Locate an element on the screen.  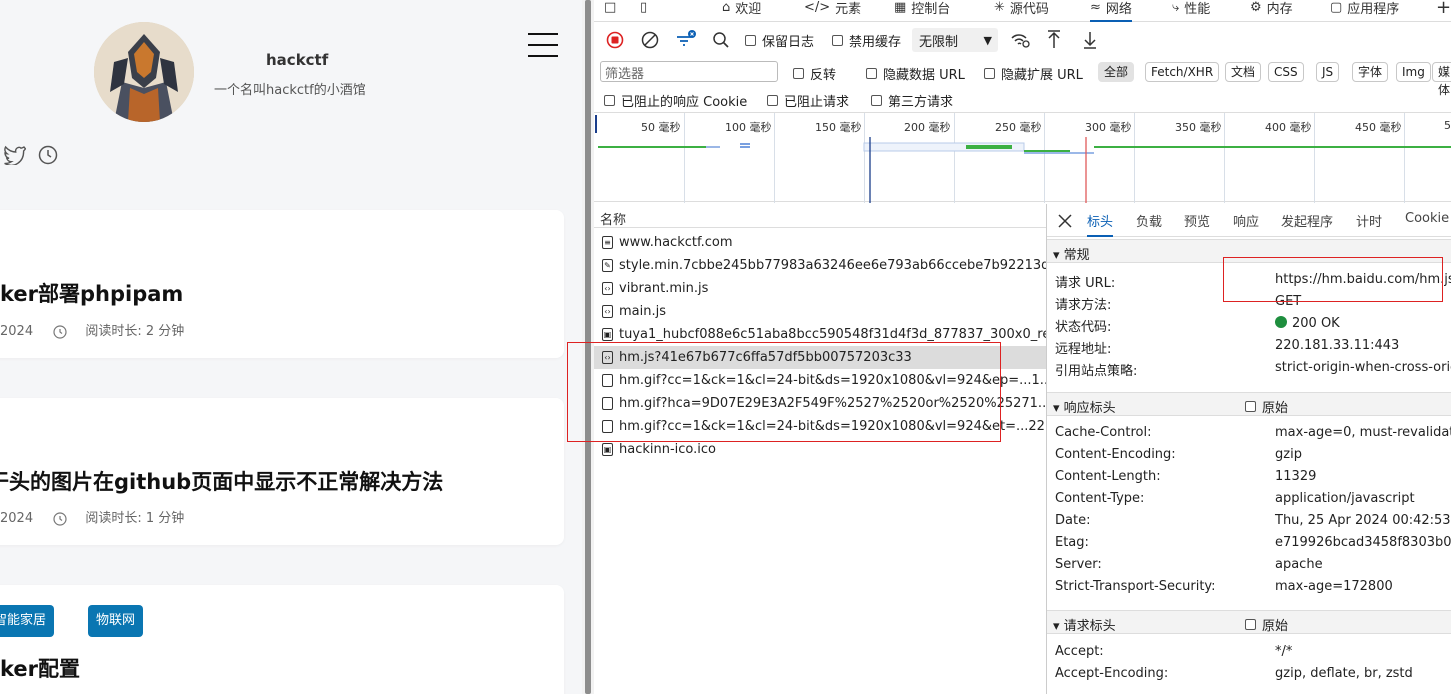
close-icon is located at coordinates (1065, 221).